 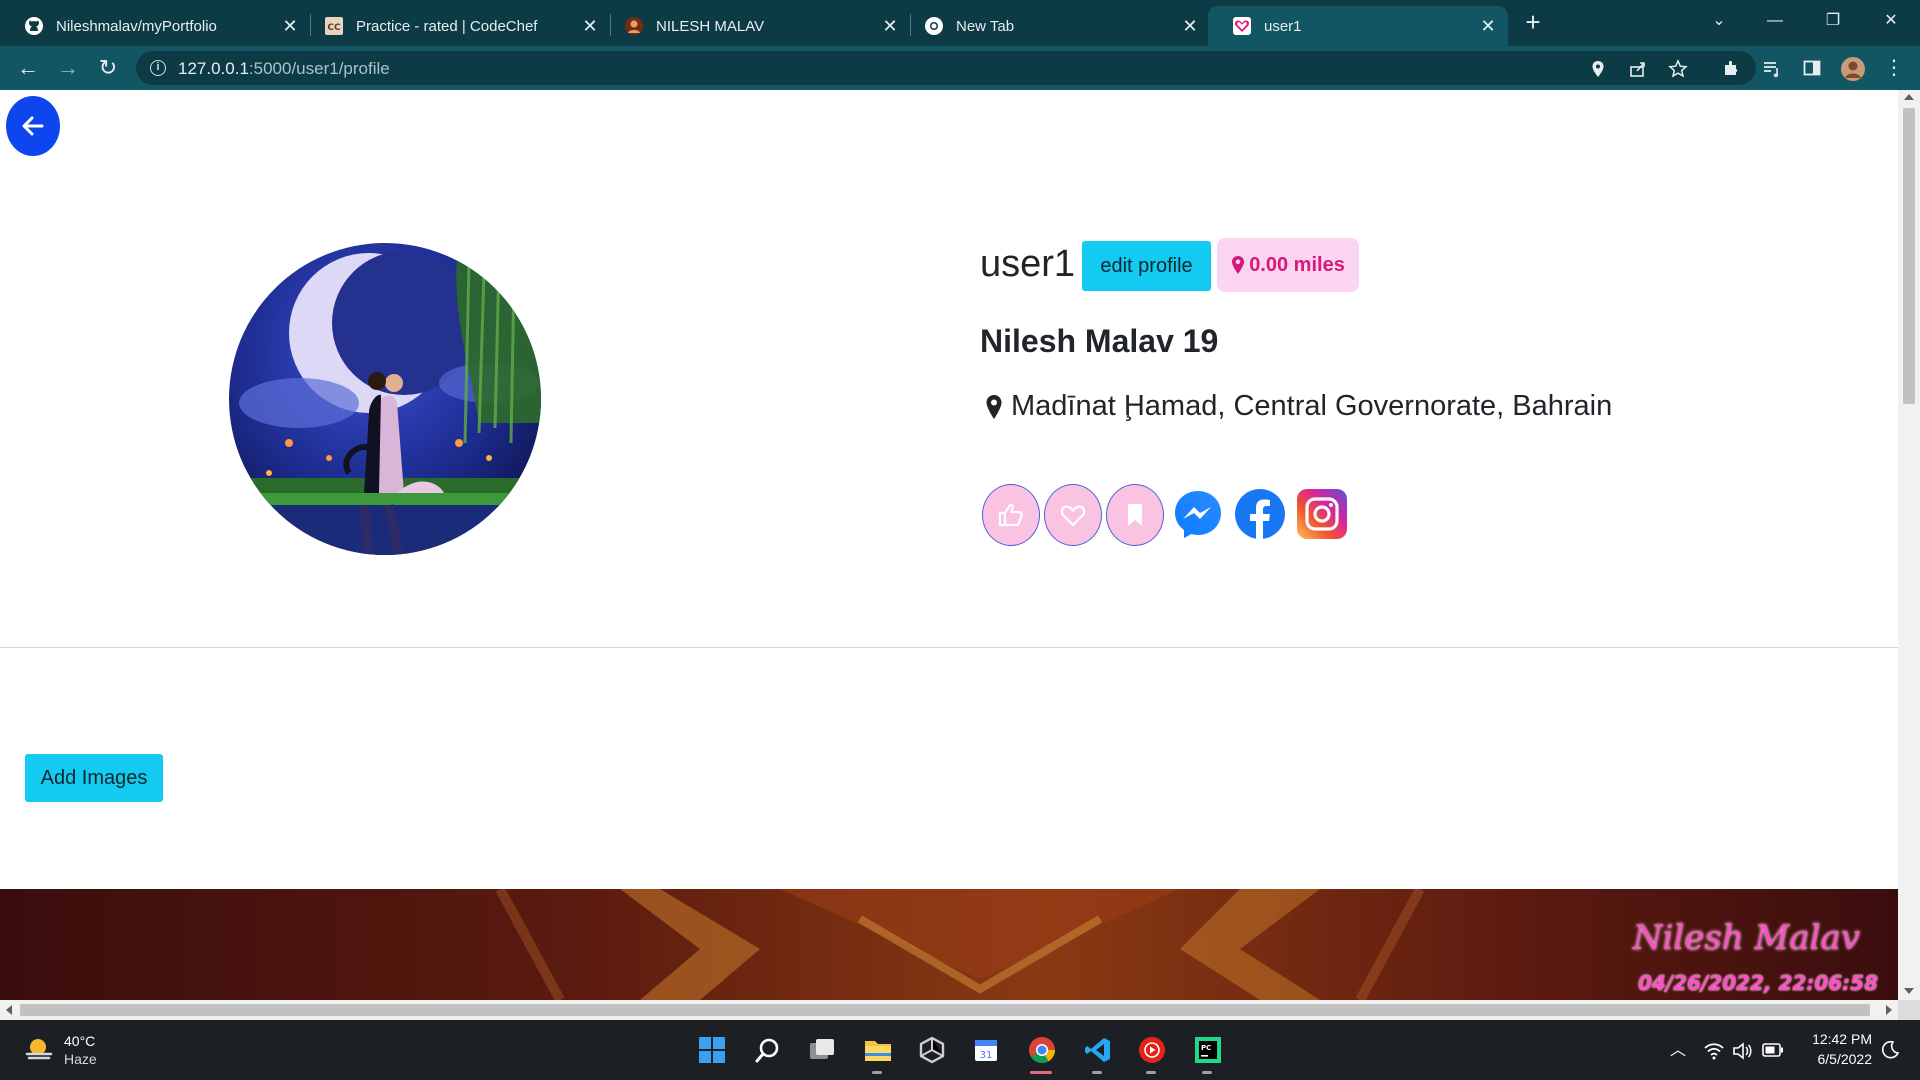 What do you see at coordinates (1678, 69) in the screenshot?
I see `star-icon` at bounding box center [1678, 69].